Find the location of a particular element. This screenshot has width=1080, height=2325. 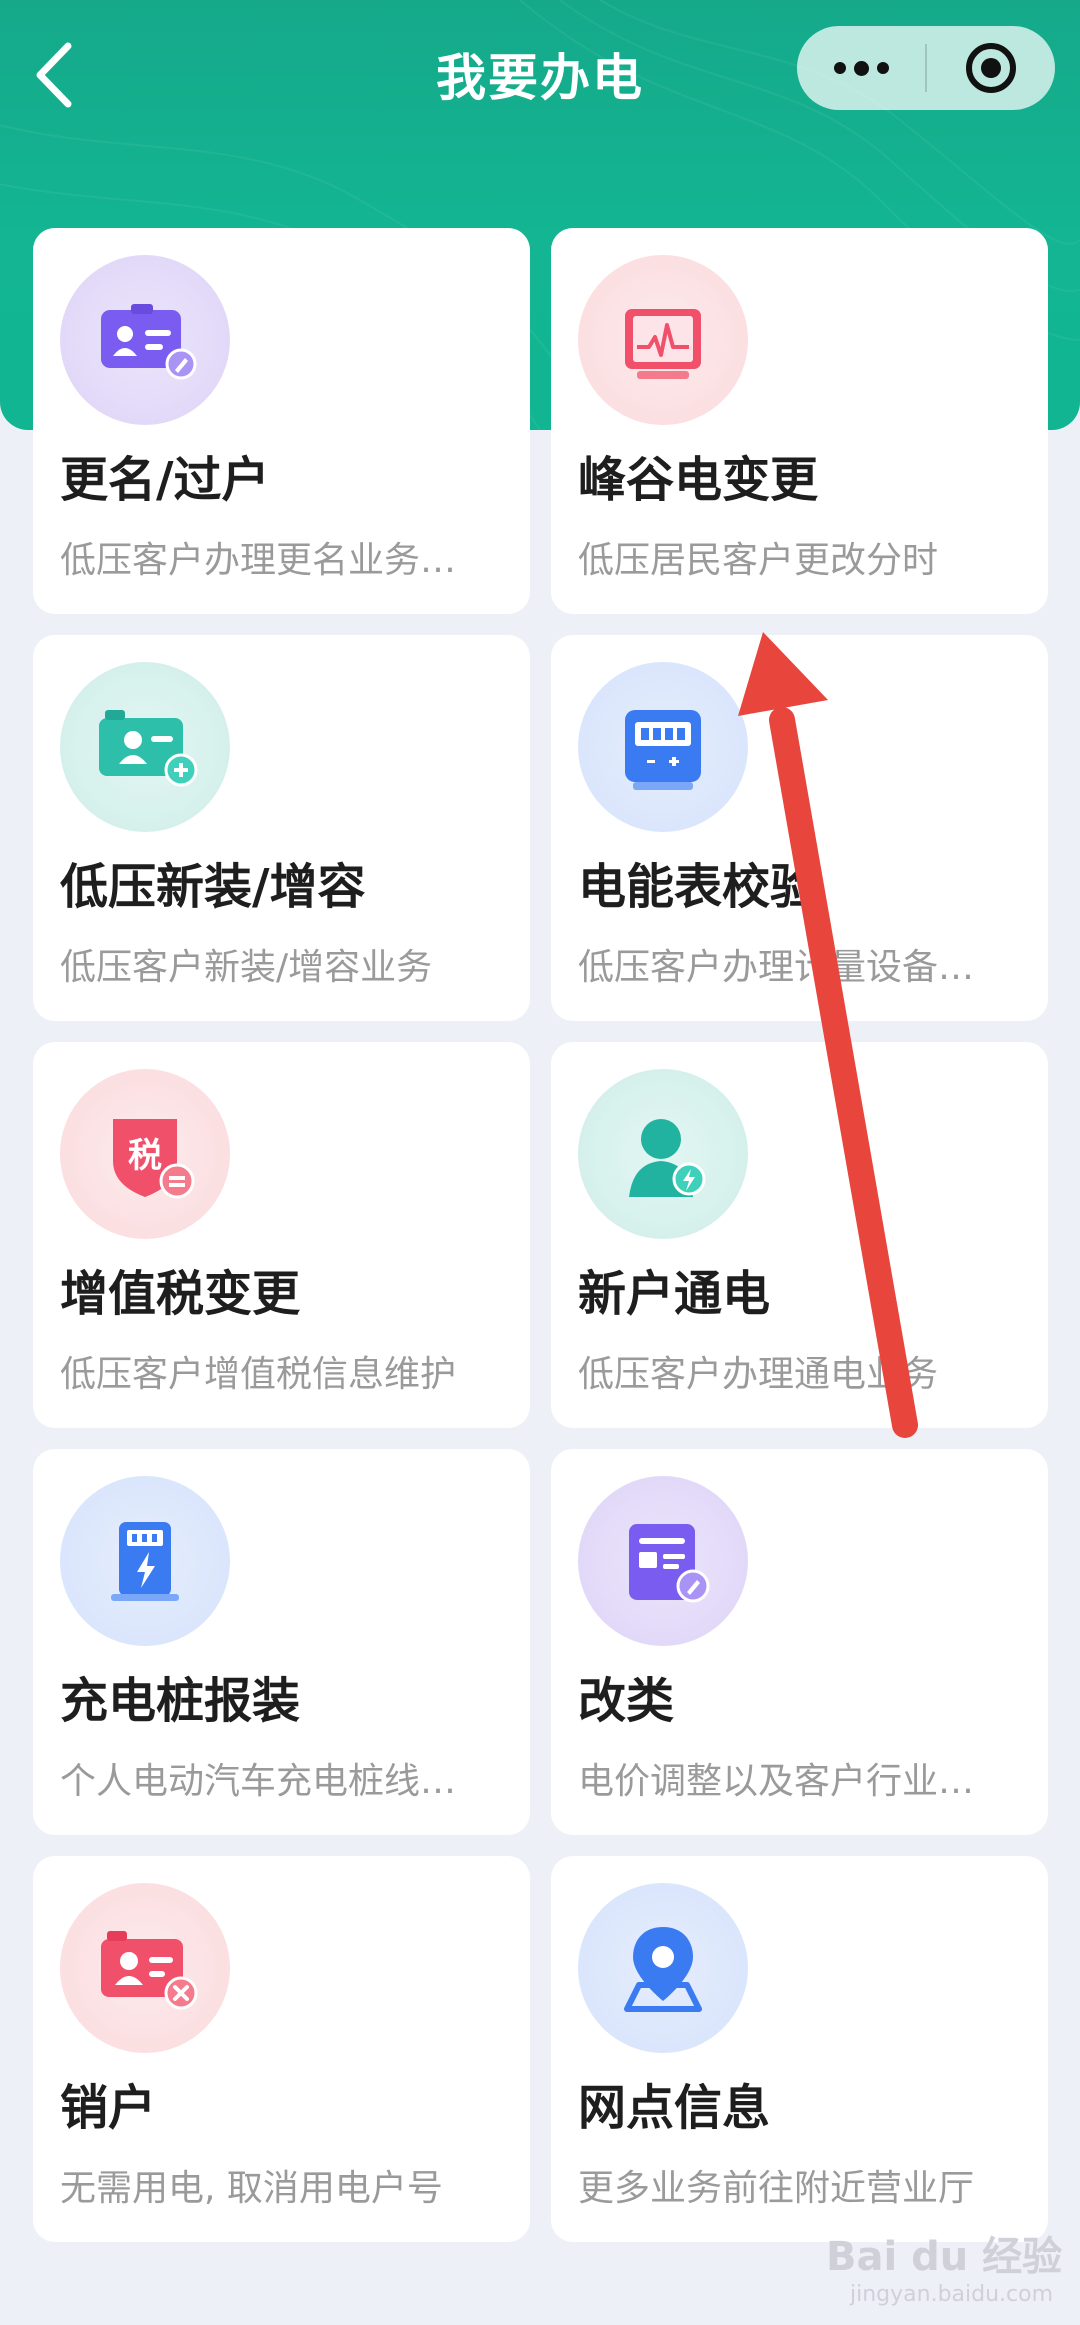

service-card-close-account: 销户 无需用电, 取消用电户号 is located at coordinates (281, 2049).